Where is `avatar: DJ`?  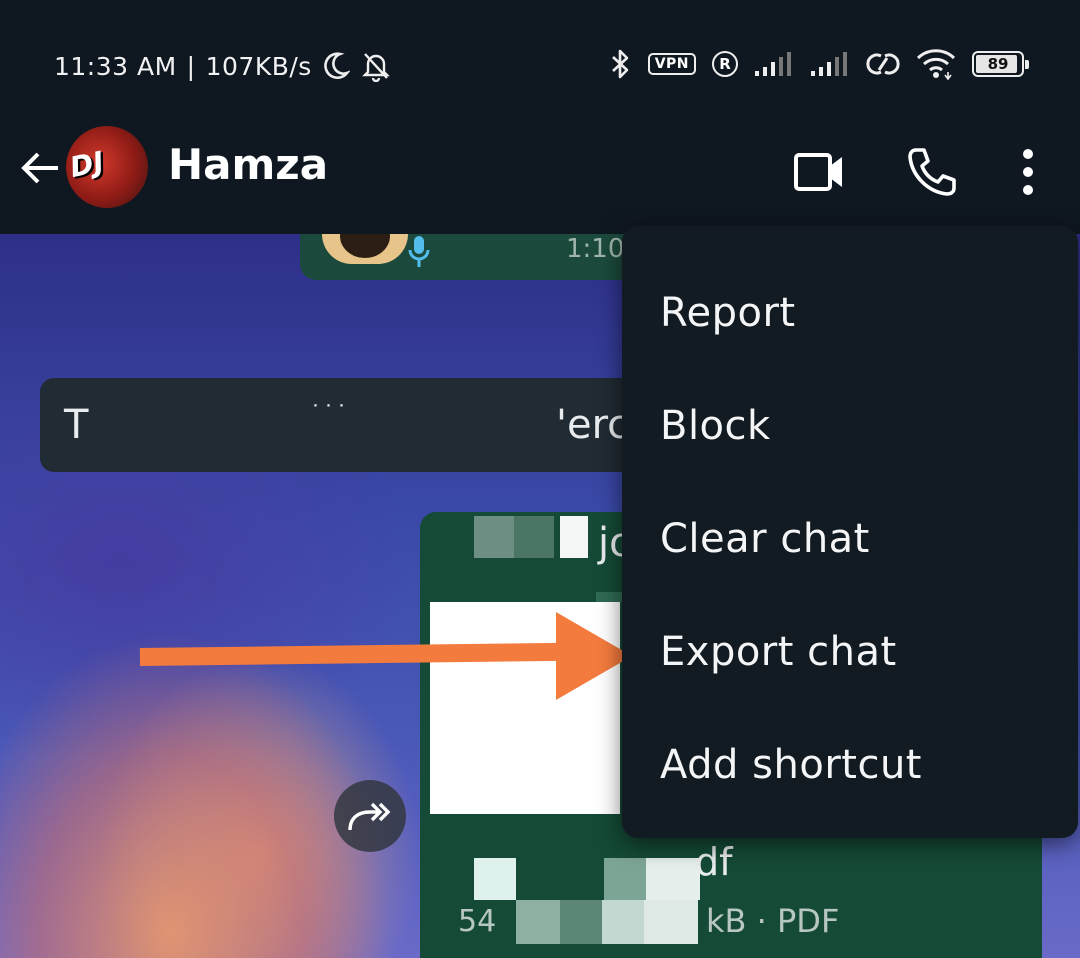 avatar: DJ is located at coordinates (107, 167).